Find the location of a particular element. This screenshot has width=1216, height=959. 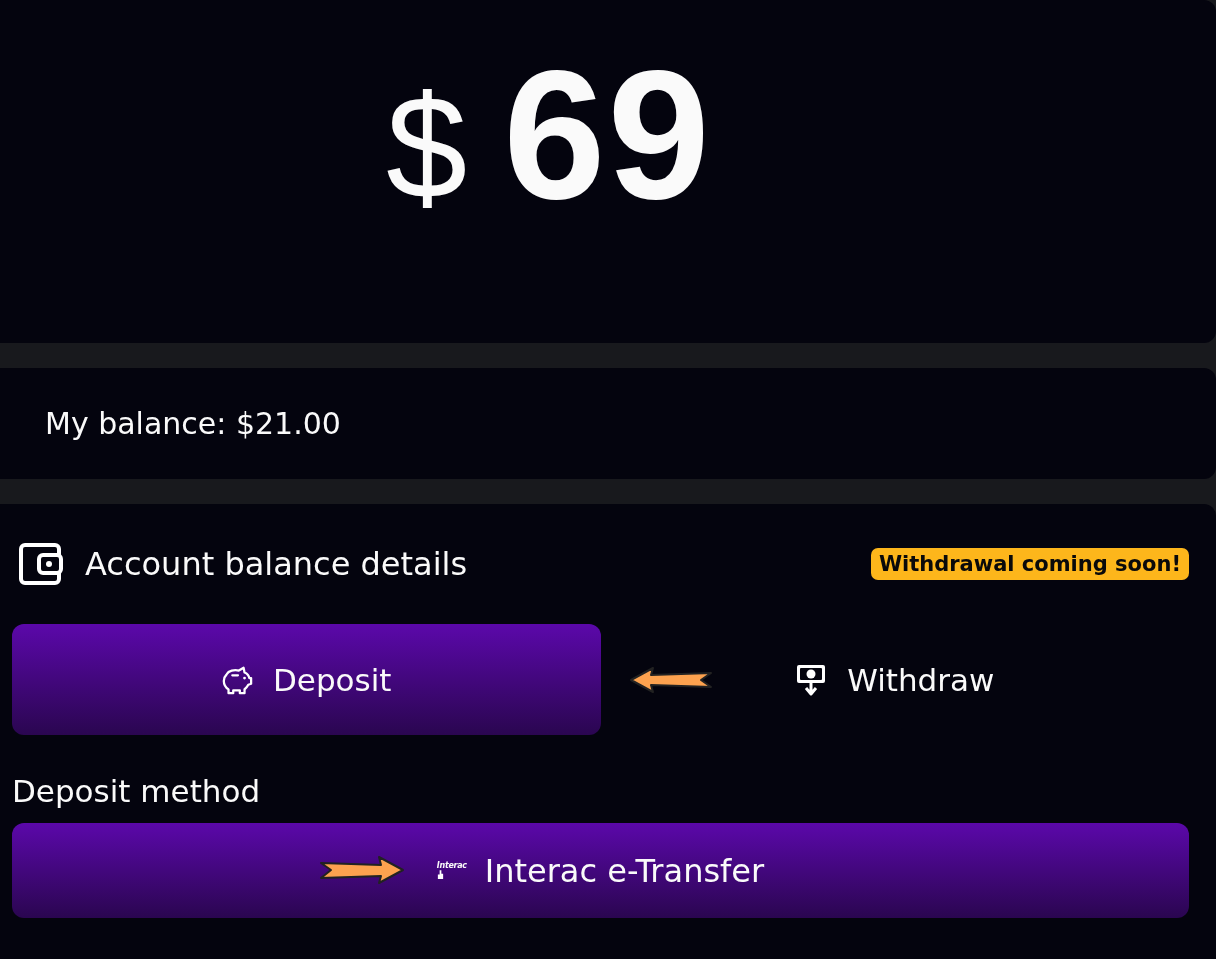

amount-value: 69 is located at coordinates (607, 134).